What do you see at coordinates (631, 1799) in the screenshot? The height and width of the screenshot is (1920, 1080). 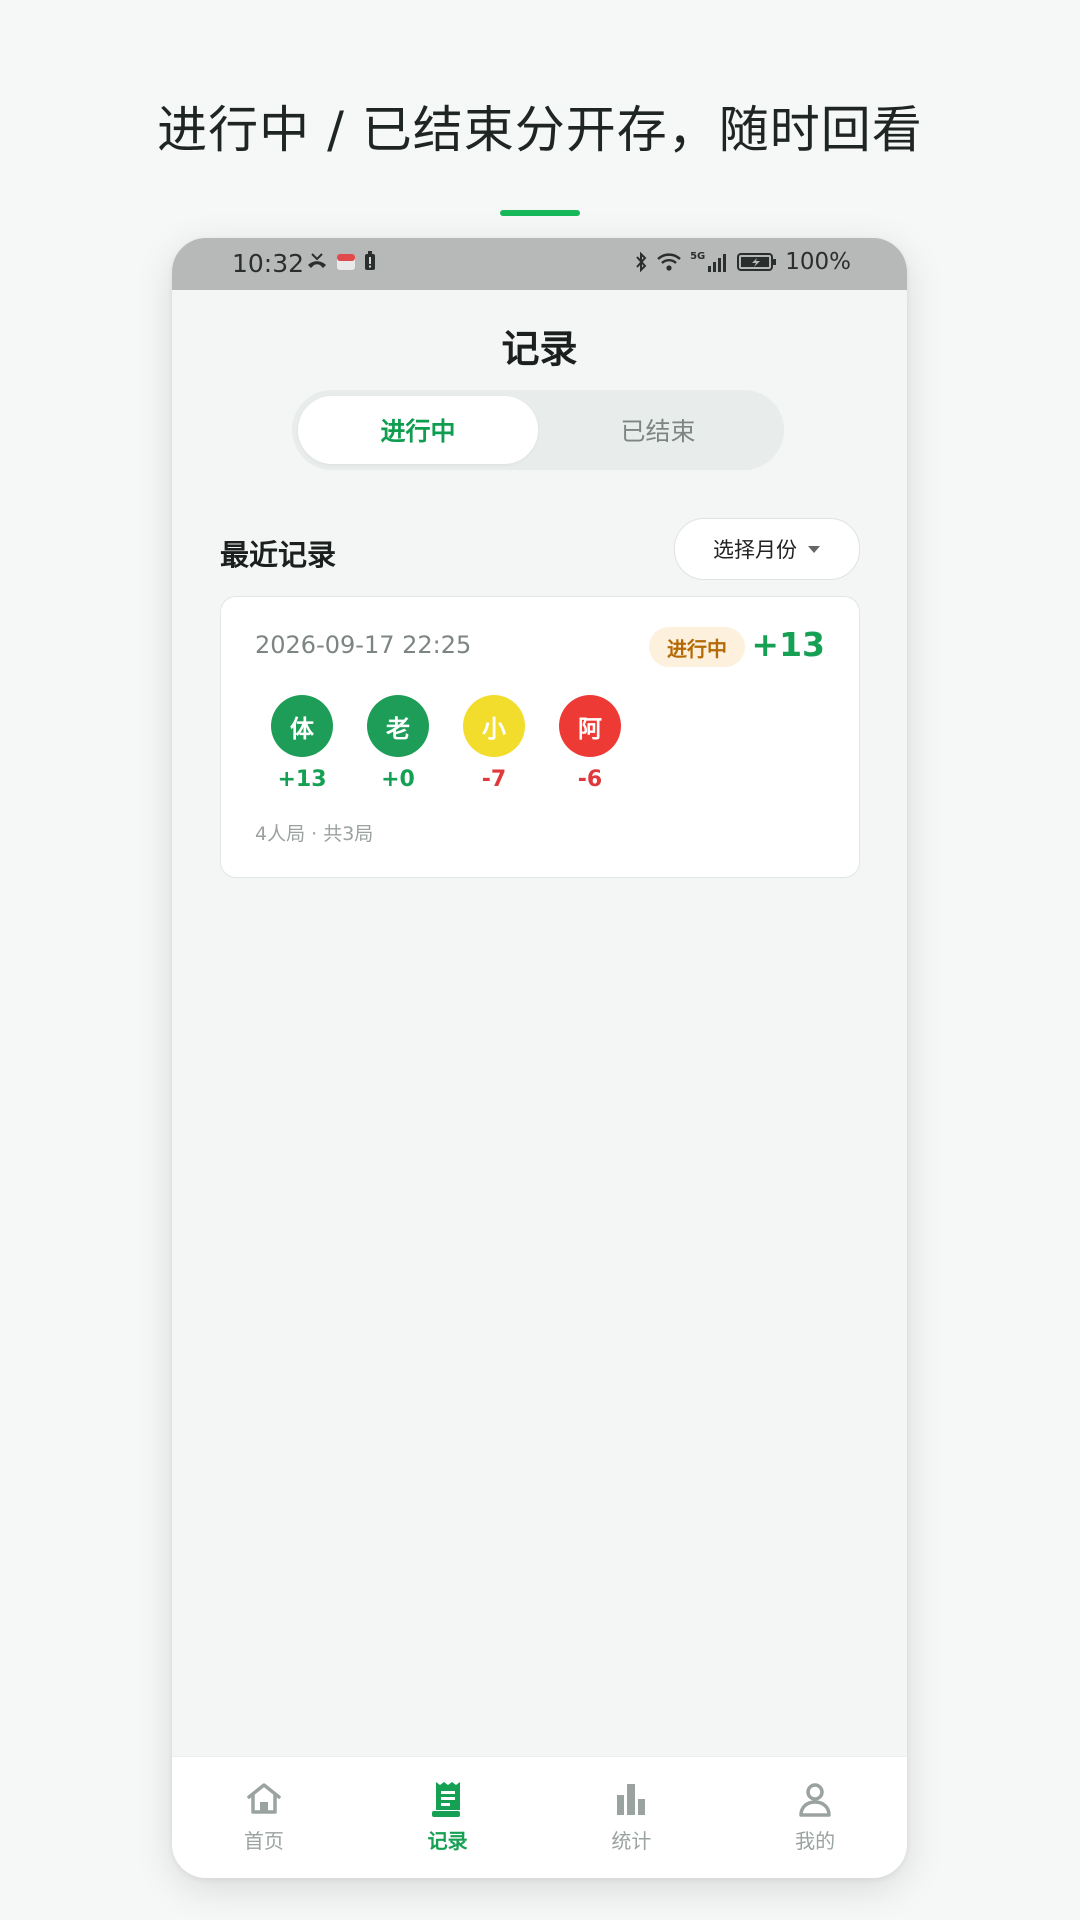 I see `bar-chart-icon` at bounding box center [631, 1799].